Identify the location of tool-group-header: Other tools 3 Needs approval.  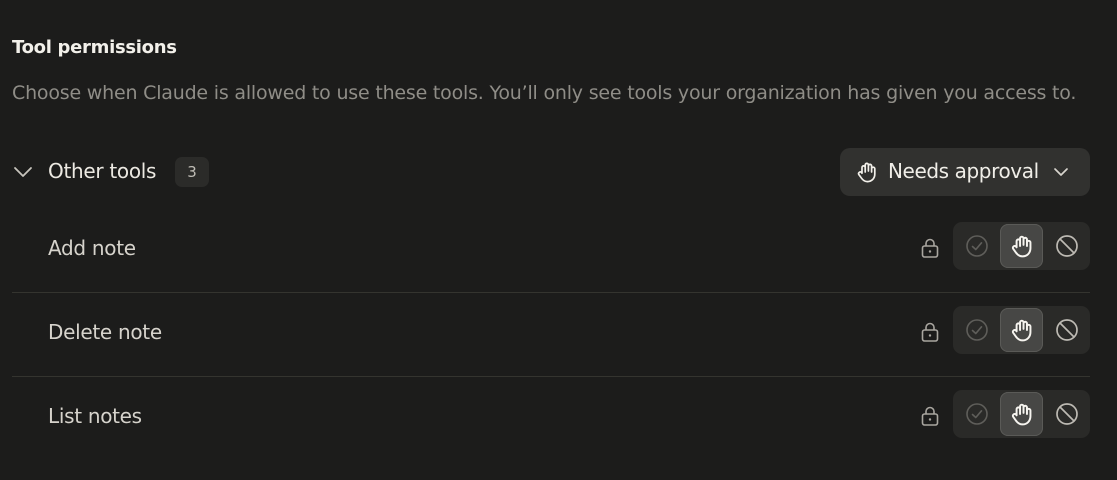
(551, 172).